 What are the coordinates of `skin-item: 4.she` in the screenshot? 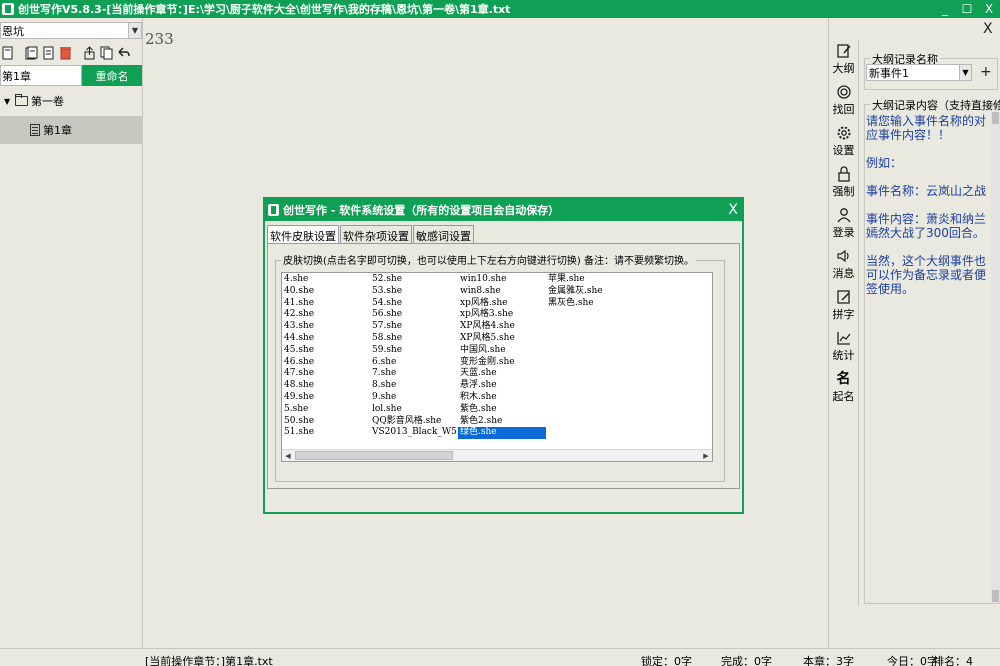 It's located at (326, 280).